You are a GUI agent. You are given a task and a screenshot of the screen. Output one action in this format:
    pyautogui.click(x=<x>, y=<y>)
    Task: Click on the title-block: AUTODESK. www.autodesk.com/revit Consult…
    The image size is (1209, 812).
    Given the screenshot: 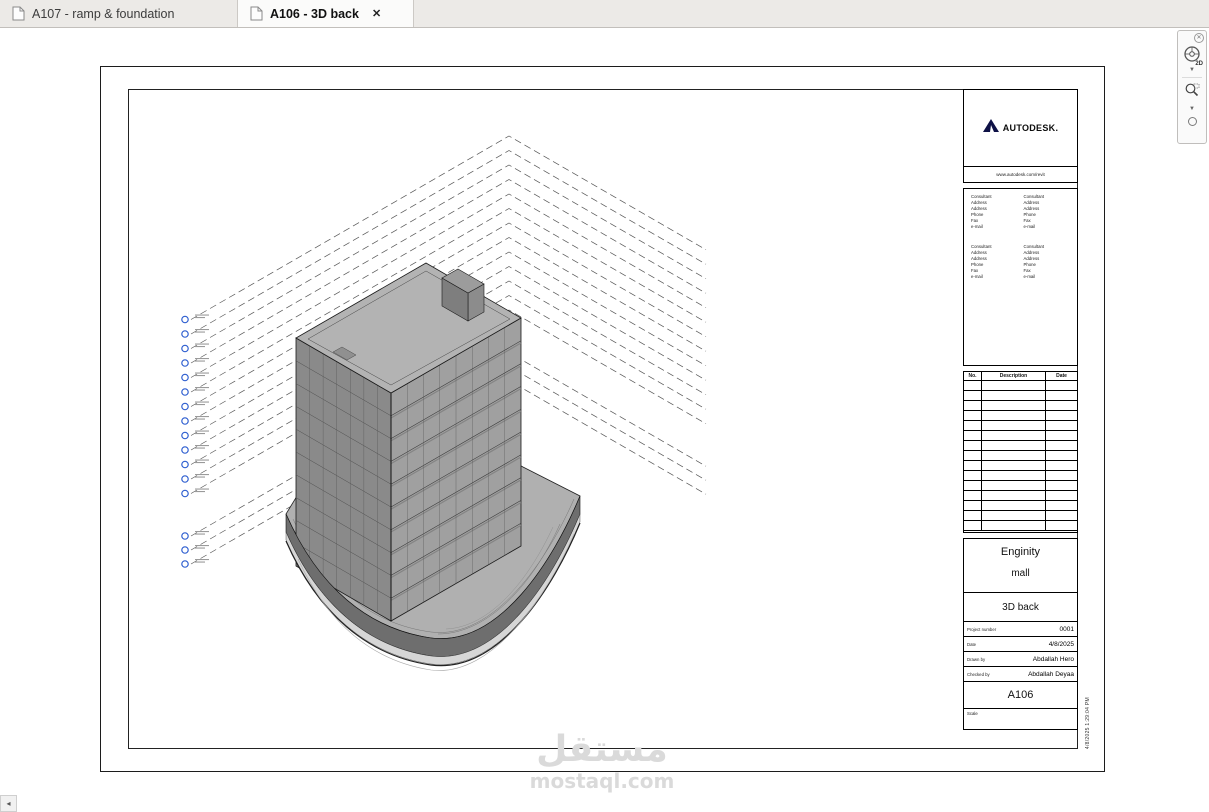 What is the action you would take?
    pyautogui.click(x=1020, y=419)
    